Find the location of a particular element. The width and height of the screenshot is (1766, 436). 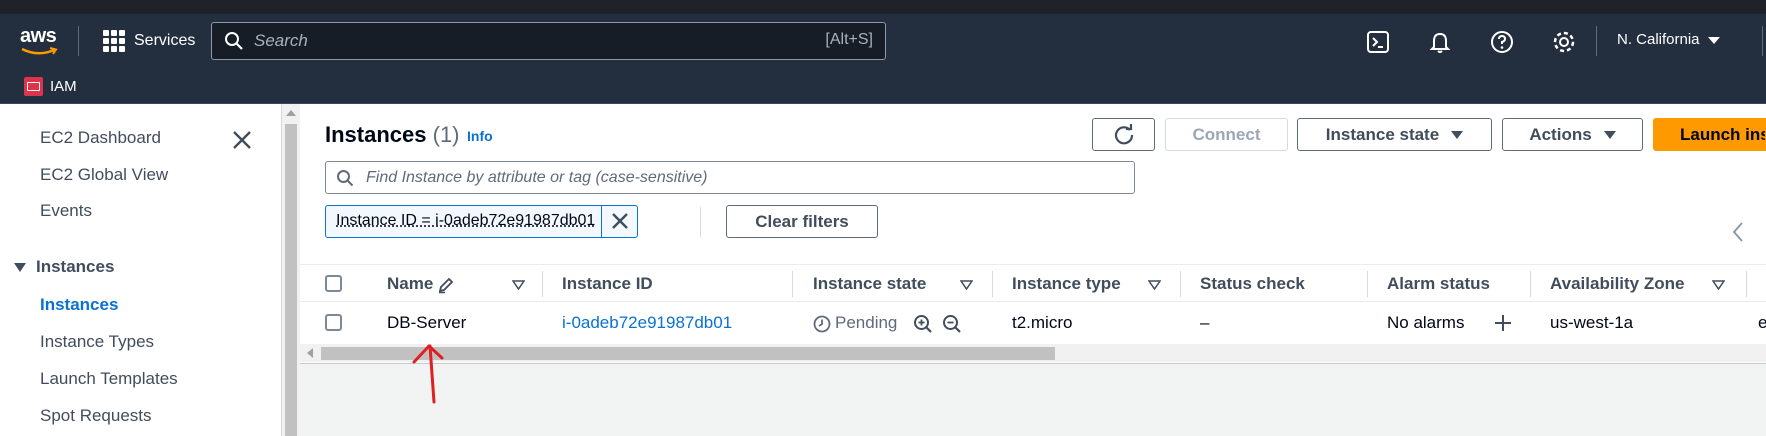

search-shortcut: [Alt+S] is located at coordinates (849, 40).